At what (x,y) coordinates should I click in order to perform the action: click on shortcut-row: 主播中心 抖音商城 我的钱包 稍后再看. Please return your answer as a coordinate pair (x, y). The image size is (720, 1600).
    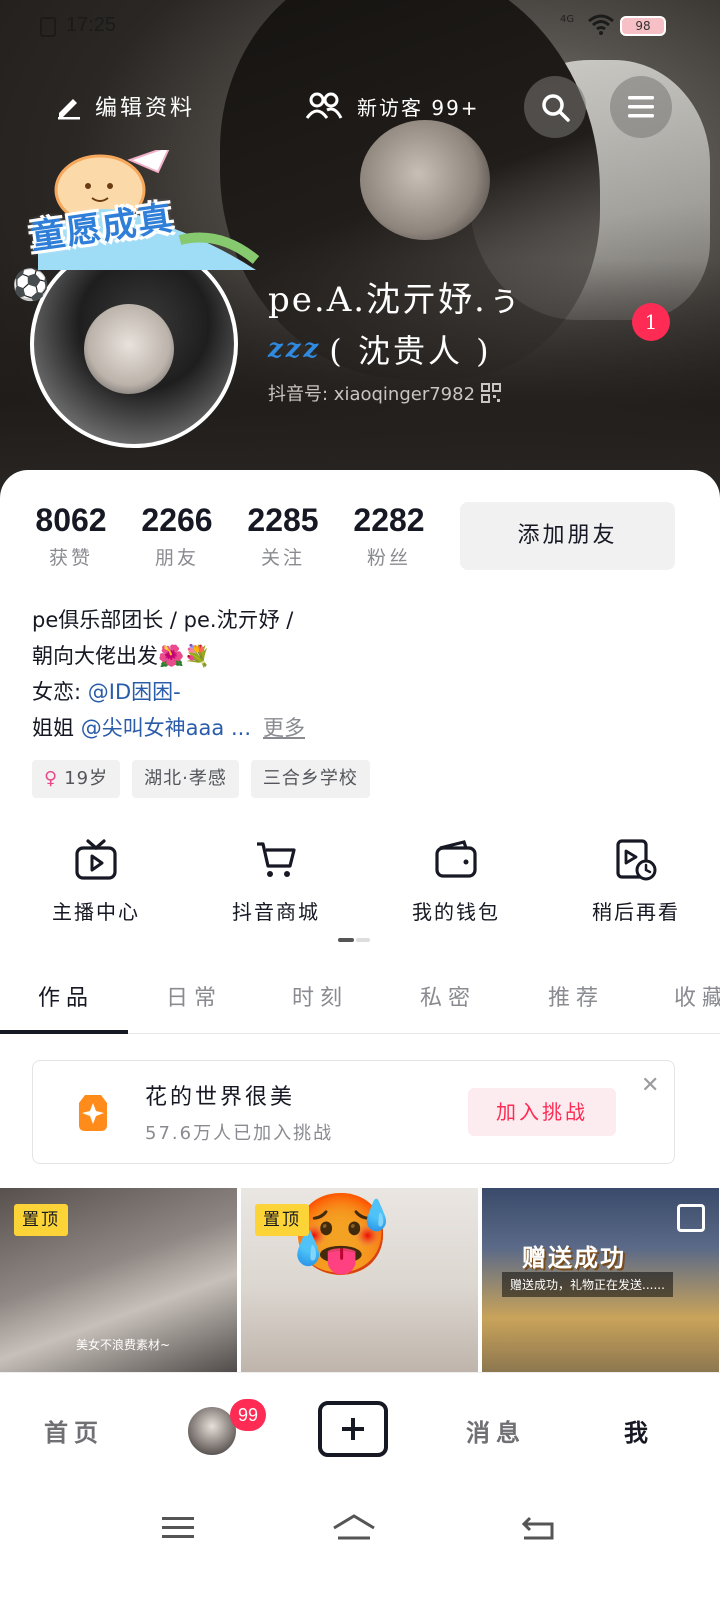
    Looking at the image, I should click on (360, 881).